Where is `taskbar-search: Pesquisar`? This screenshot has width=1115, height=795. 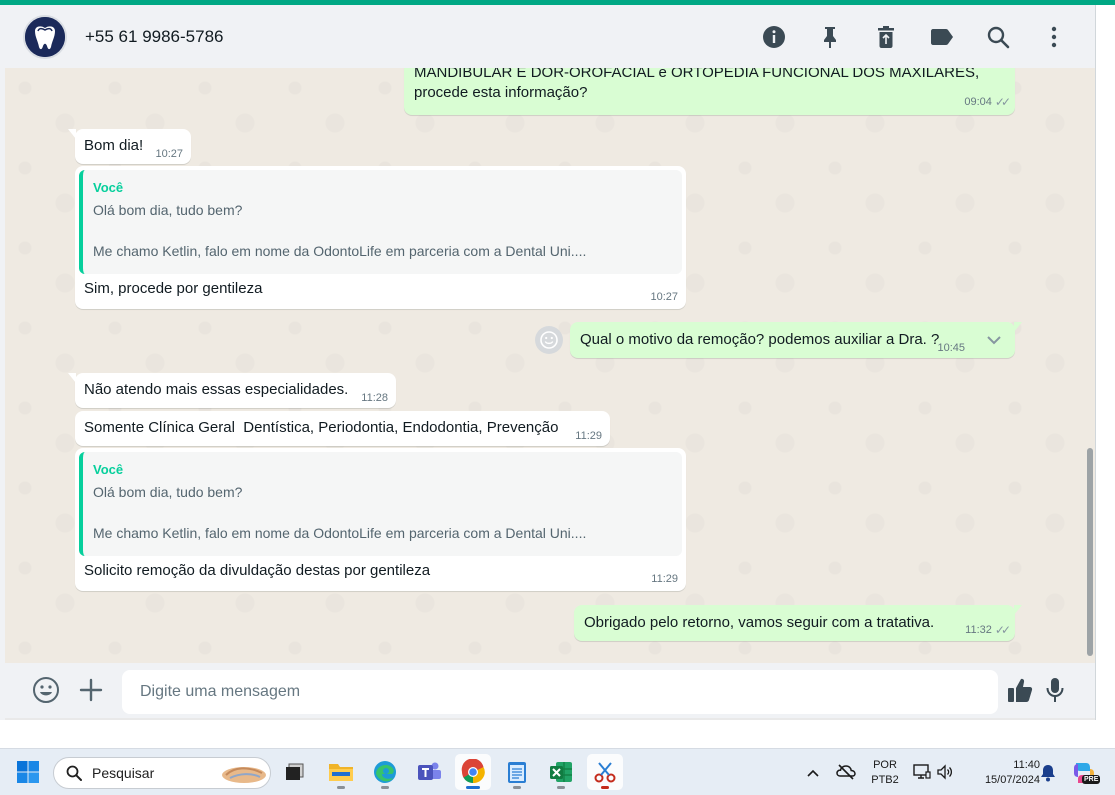
taskbar-search: Pesquisar is located at coordinates (162, 773).